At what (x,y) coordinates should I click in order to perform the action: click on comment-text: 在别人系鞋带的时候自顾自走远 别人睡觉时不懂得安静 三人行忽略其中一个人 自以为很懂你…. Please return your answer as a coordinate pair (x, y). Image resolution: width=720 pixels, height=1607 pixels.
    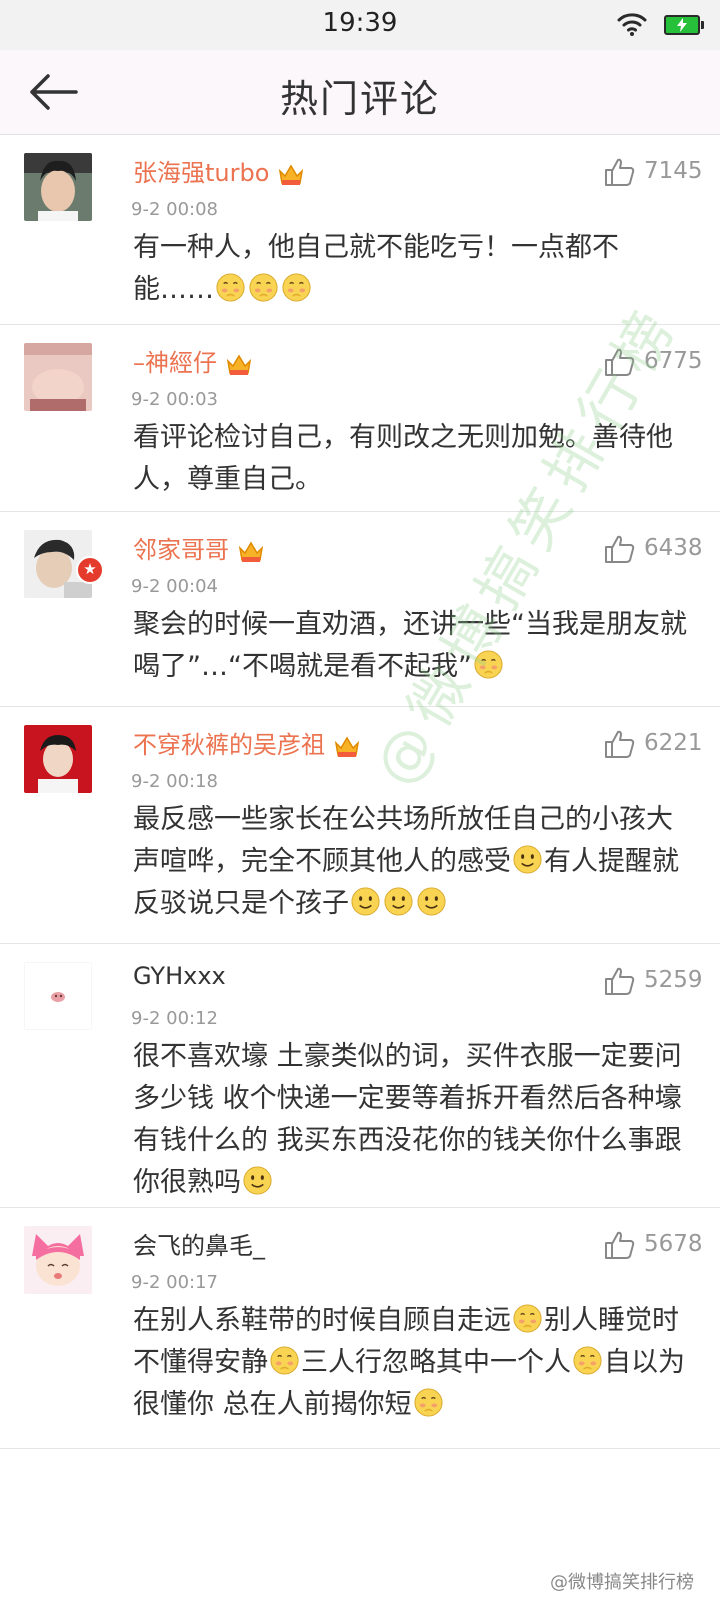
    Looking at the image, I should click on (409, 1362).